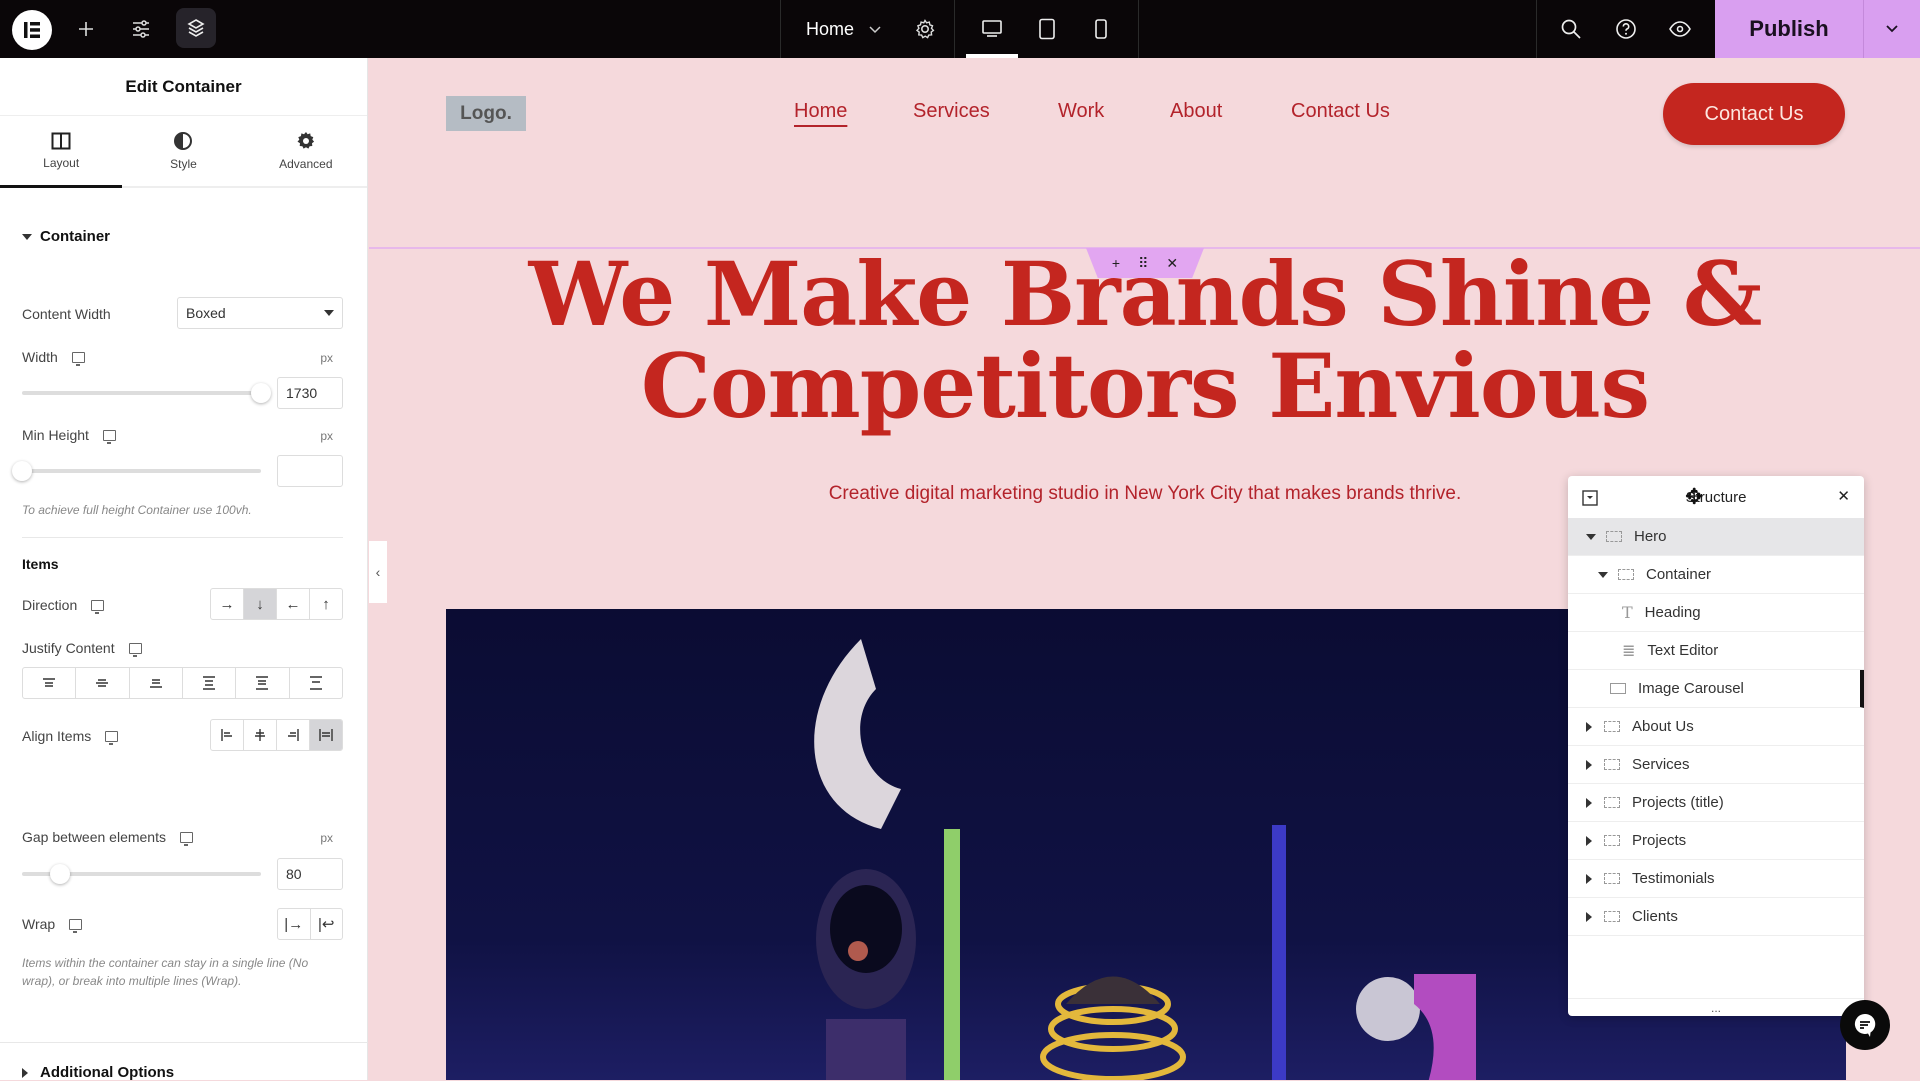  What do you see at coordinates (1716, 689) in the screenshot?
I see `structure-item: Image Carousel` at bounding box center [1716, 689].